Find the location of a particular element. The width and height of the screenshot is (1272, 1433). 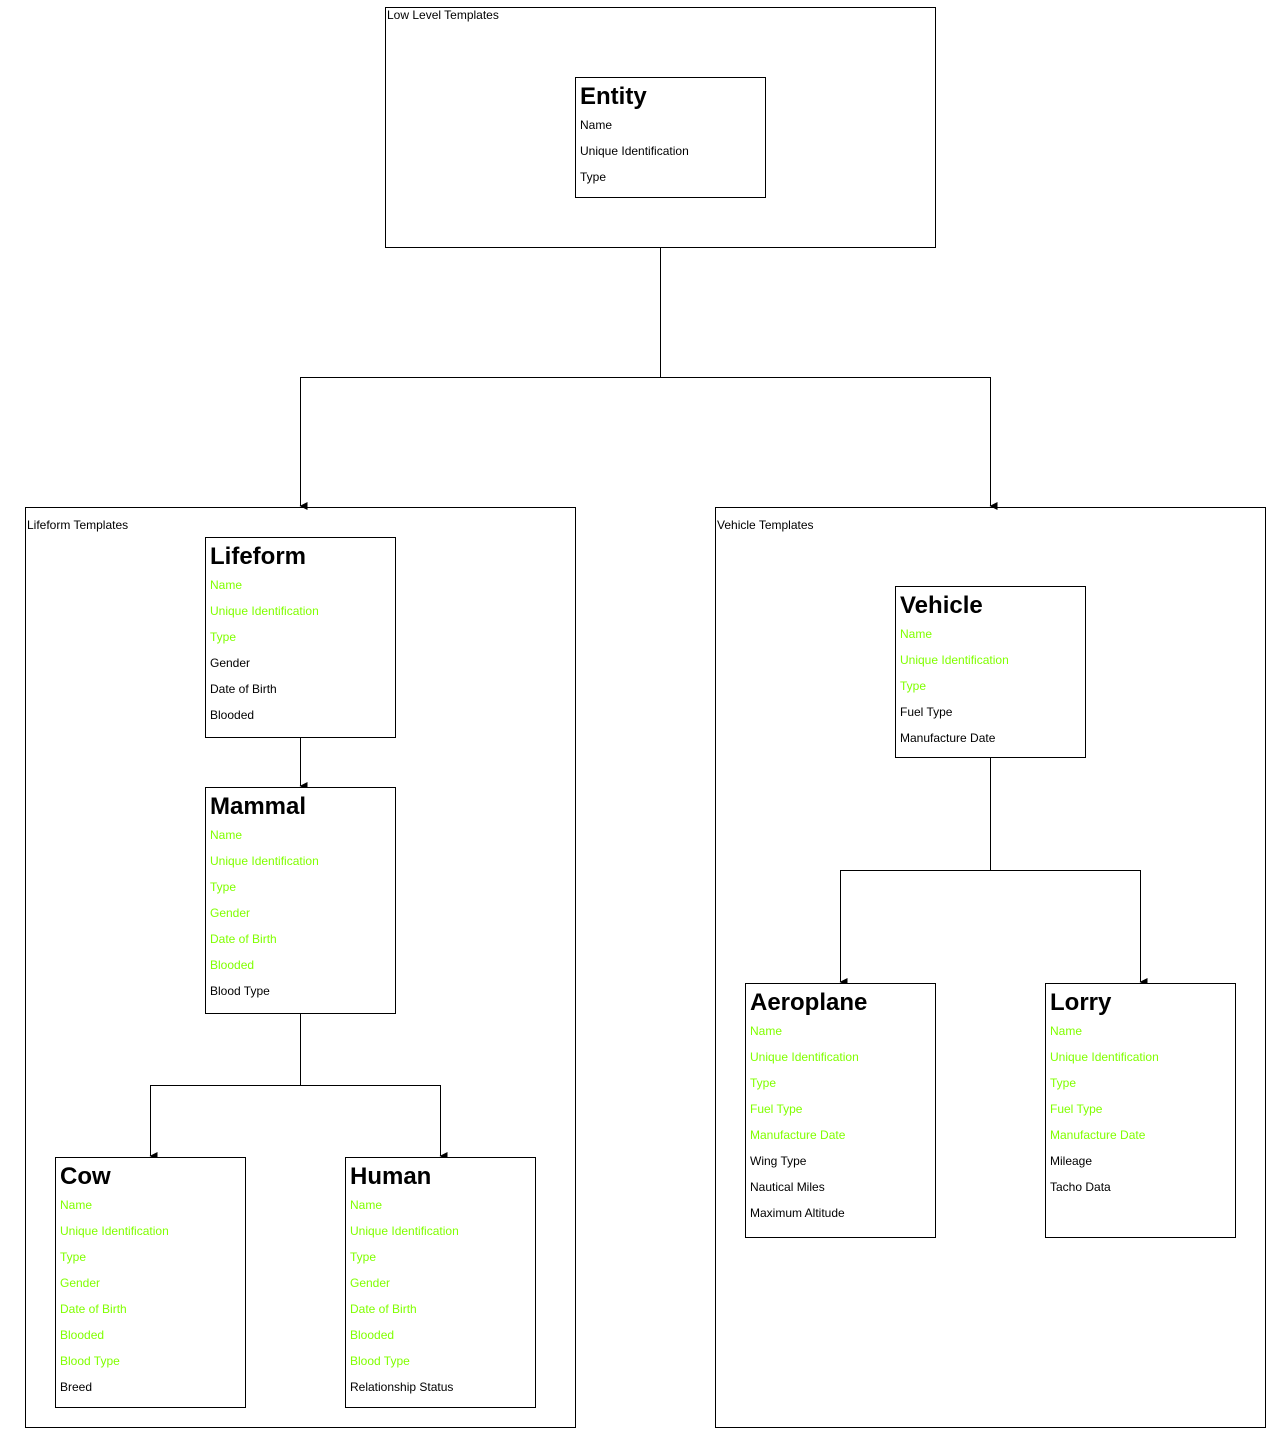

edge-entity-vehicle is located at coordinates (829, 443).